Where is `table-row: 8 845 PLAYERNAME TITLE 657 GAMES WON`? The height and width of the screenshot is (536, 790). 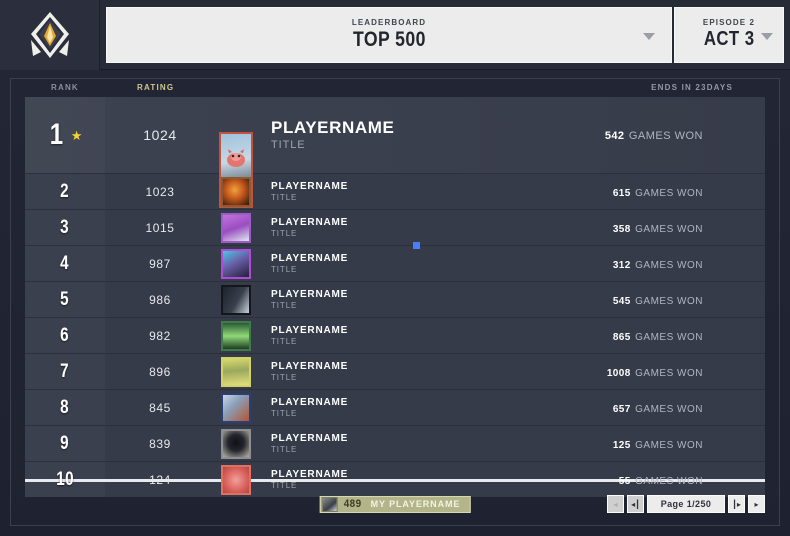
table-row: 8 845 PLAYERNAME TITLE 657 GAMES WON is located at coordinates (395, 407).